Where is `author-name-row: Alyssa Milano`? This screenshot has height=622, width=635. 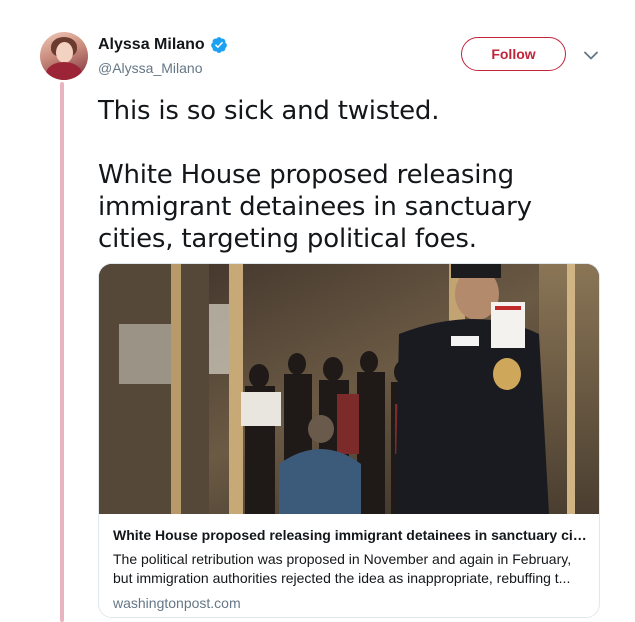
author-name-row: Alyssa Milano is located at coordinates (163, 45).